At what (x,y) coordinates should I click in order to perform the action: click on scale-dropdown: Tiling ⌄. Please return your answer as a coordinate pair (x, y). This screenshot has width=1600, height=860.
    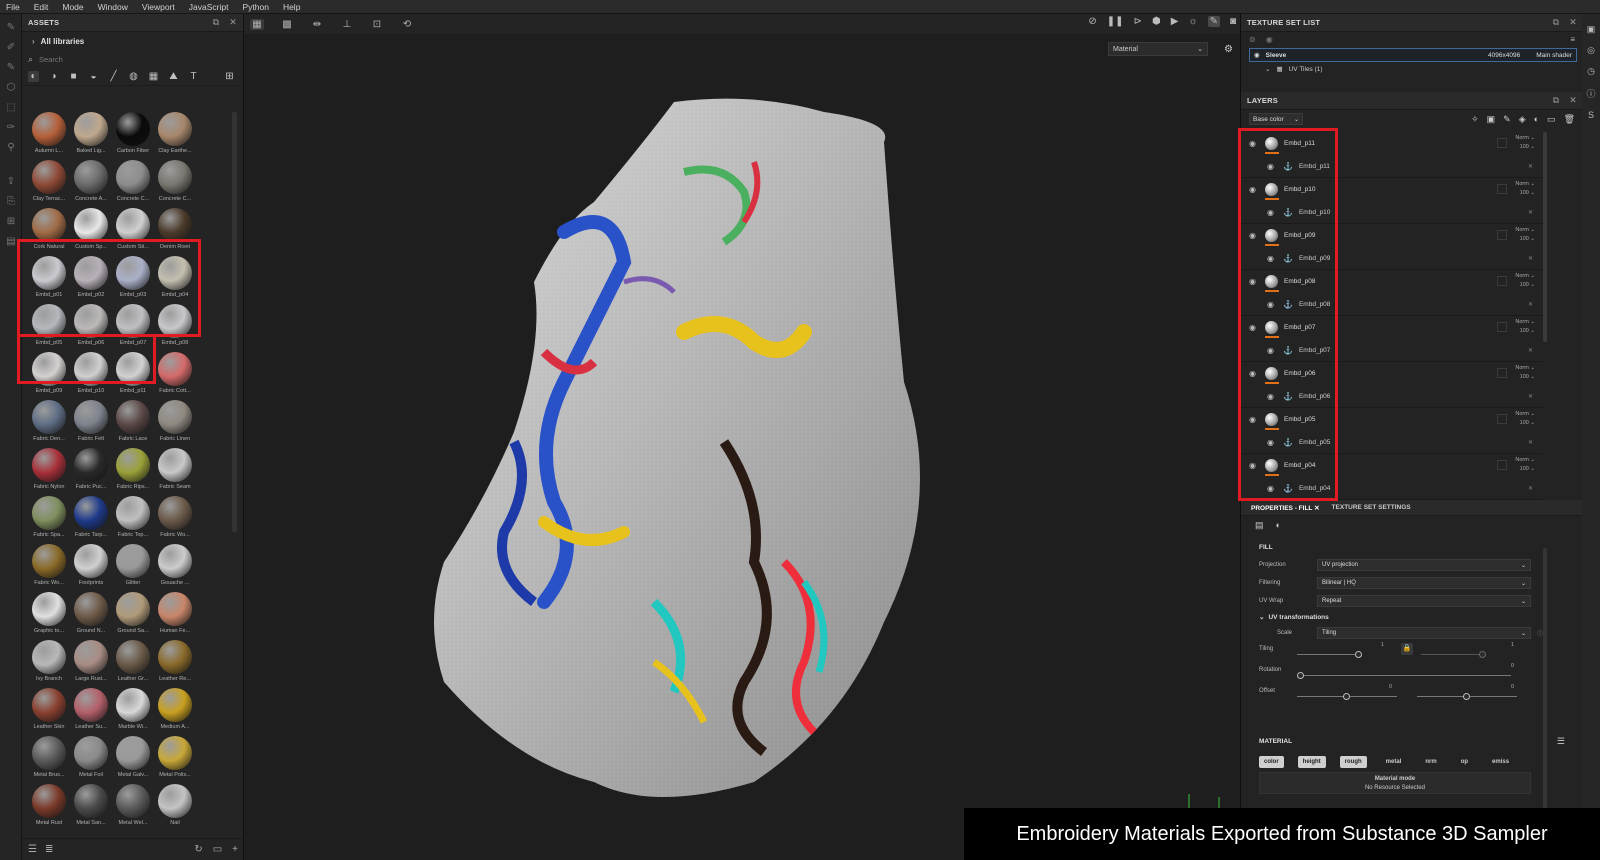
    Looking at the image, I should click on (1424, 633).